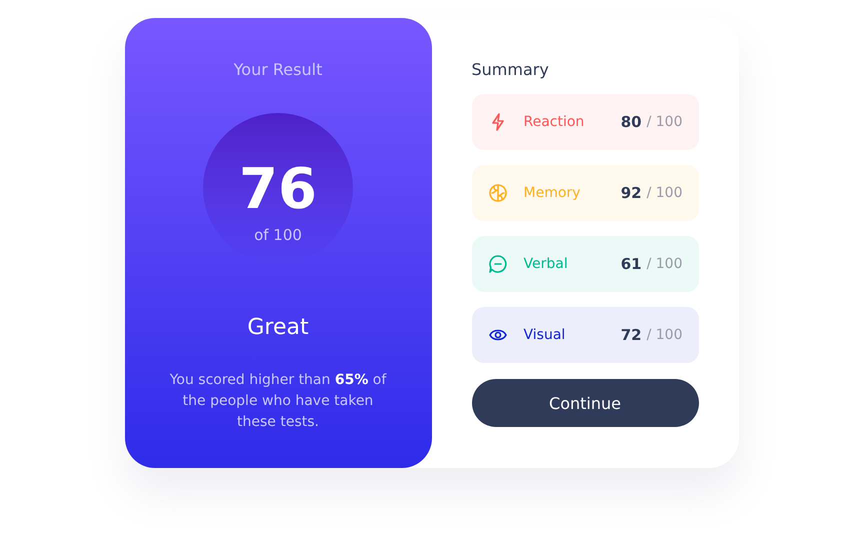 Image resolution: width=863 pixels, height=541 pixels. I want to click on category-label: Memory, so click(553, 193).